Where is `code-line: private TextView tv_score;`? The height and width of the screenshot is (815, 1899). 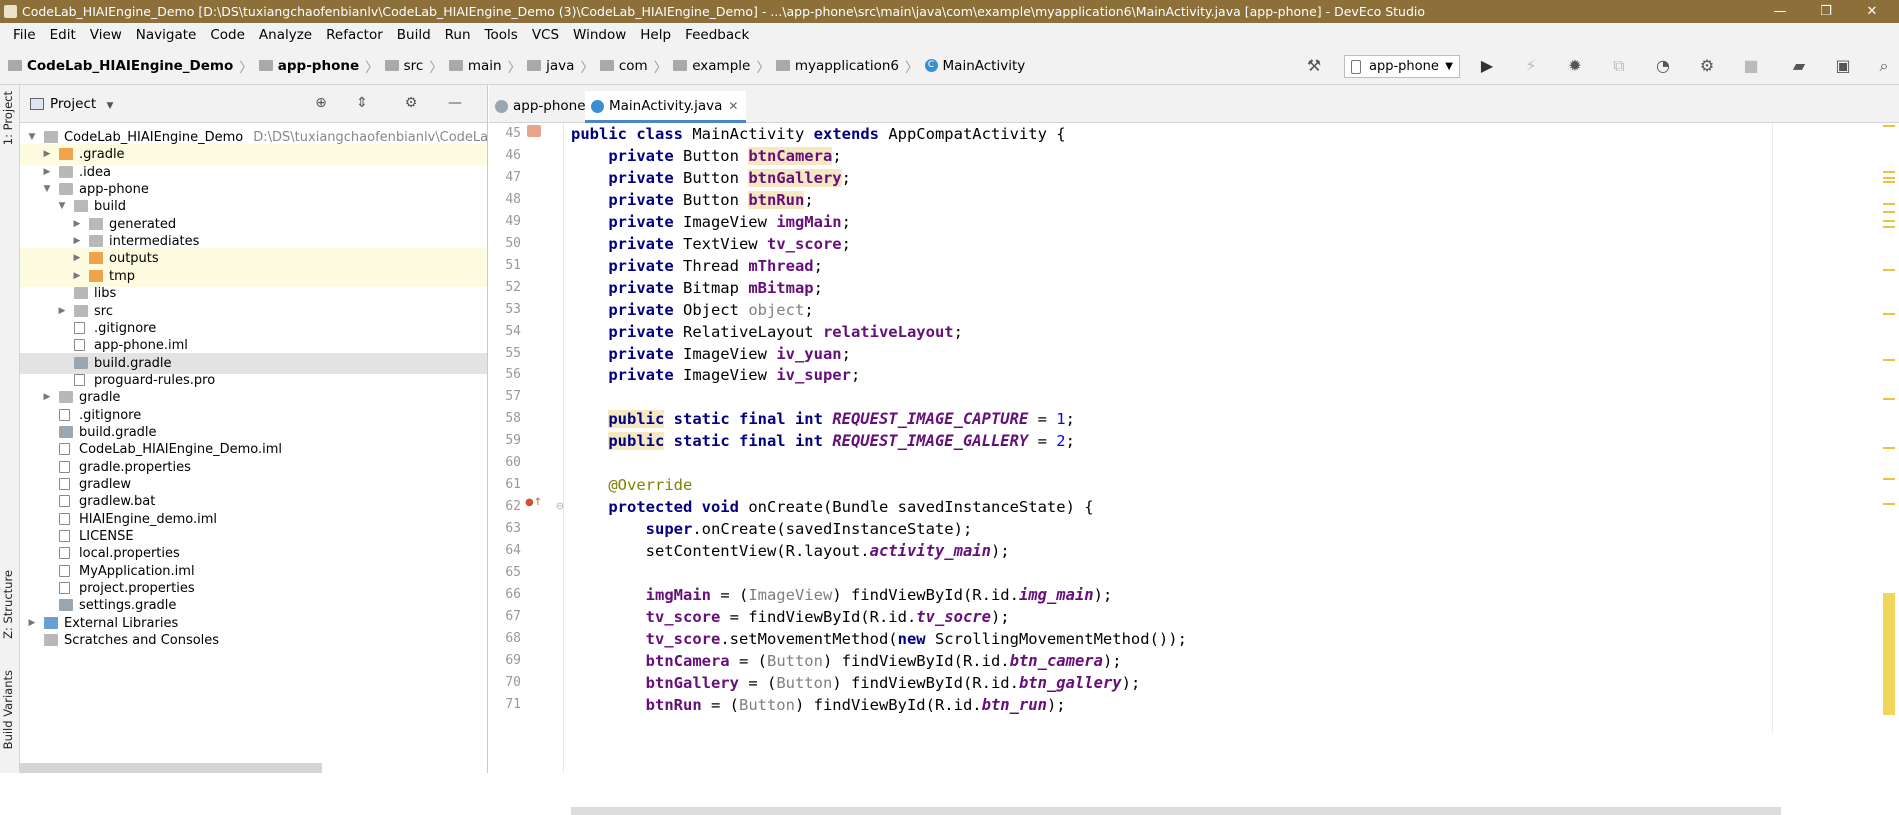
code-line: private TextView tv_score; is located at coordinates (711, 244).